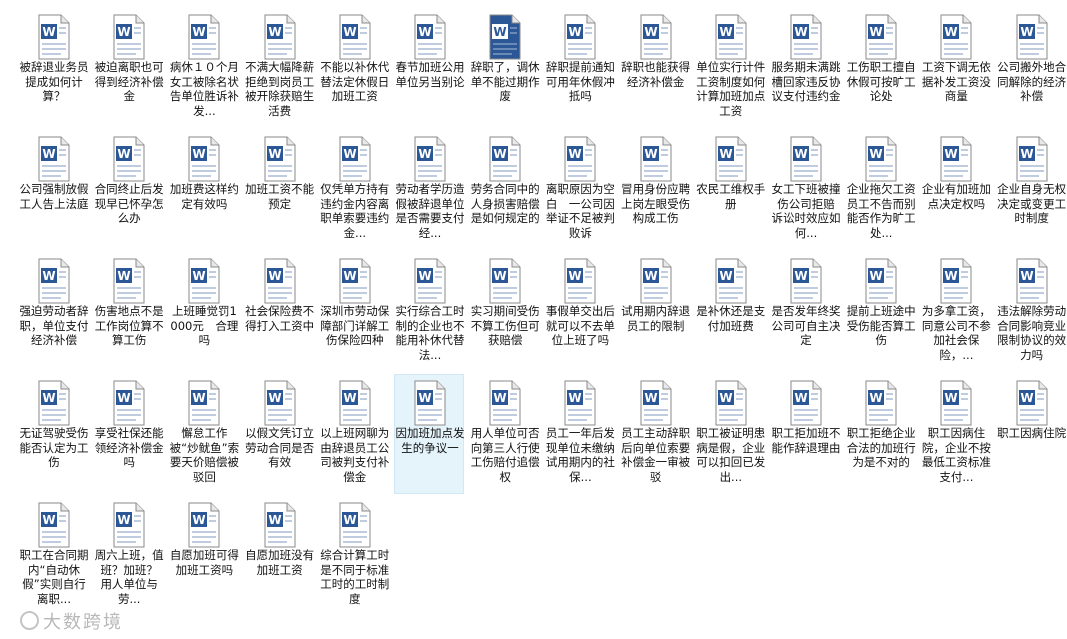  Describe the element at coordinates (881, 325) in the screenshot. I see `file-label: 提前上班途中受伤能否算工伤` at that location.